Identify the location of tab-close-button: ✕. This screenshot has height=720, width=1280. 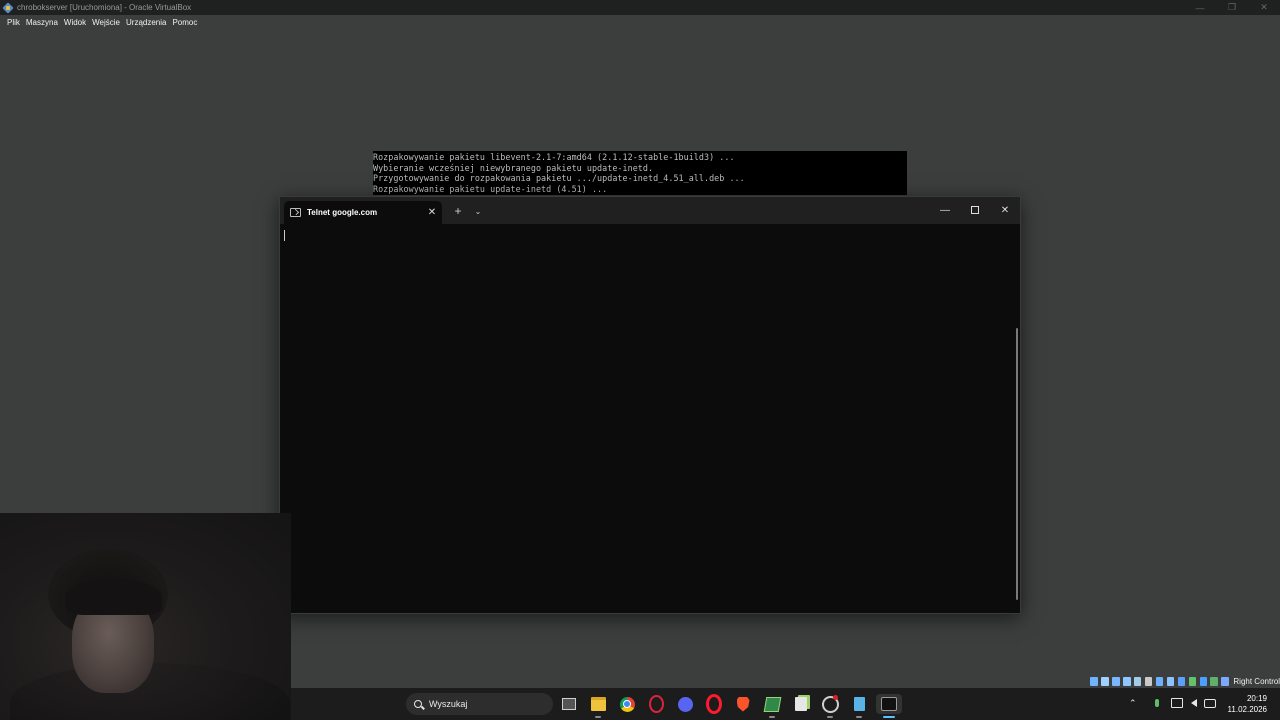
(432, 212).